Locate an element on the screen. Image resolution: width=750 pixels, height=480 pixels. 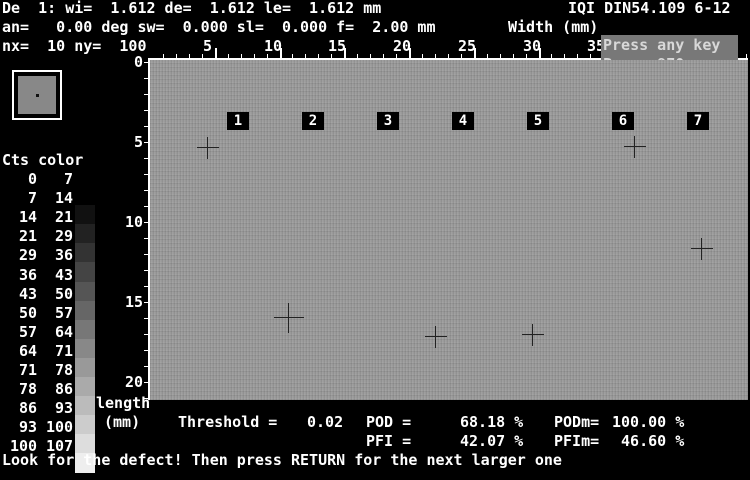
pfim-value: 46.60 % is located at coordinates (648, 441).